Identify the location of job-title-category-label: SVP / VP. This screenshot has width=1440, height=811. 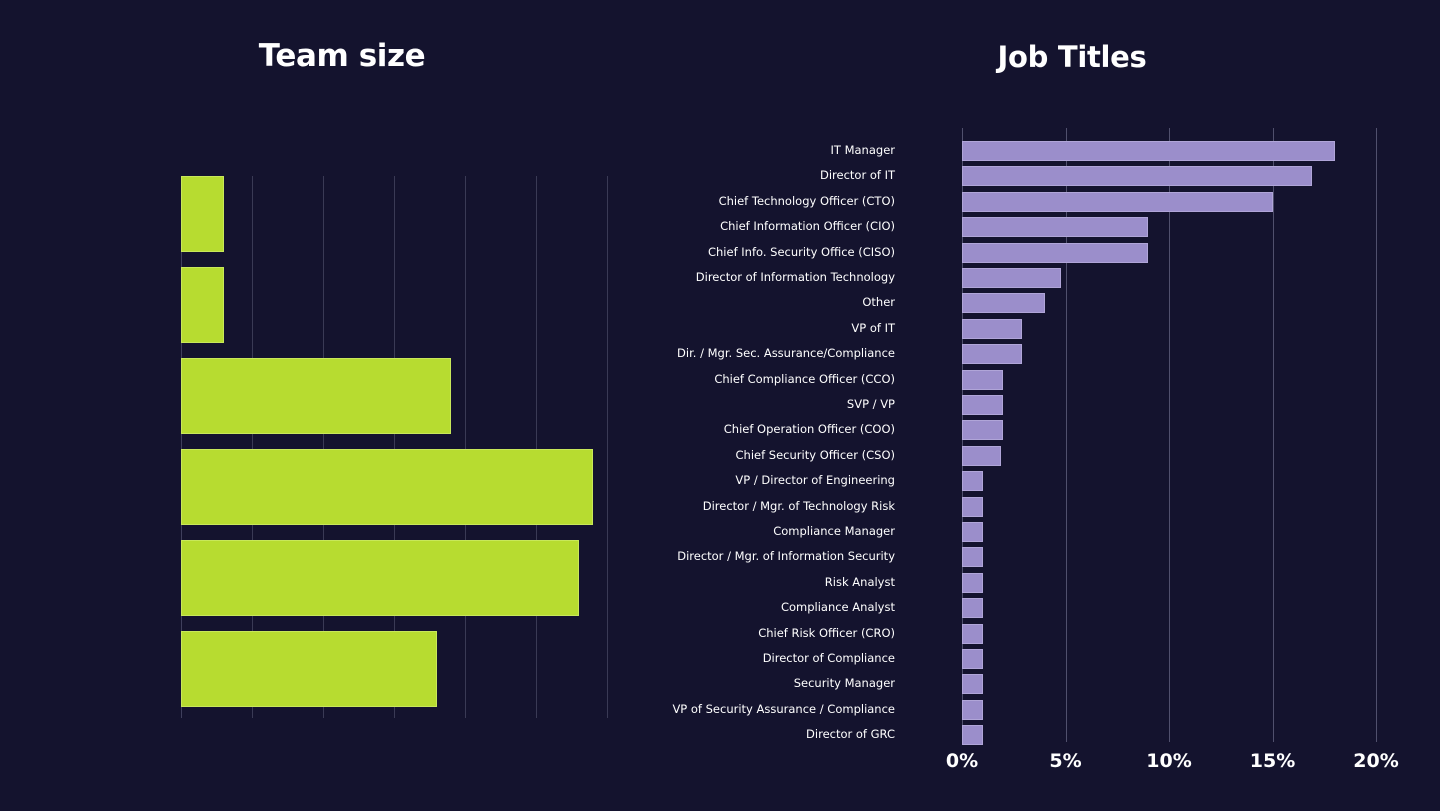
(870, 404).